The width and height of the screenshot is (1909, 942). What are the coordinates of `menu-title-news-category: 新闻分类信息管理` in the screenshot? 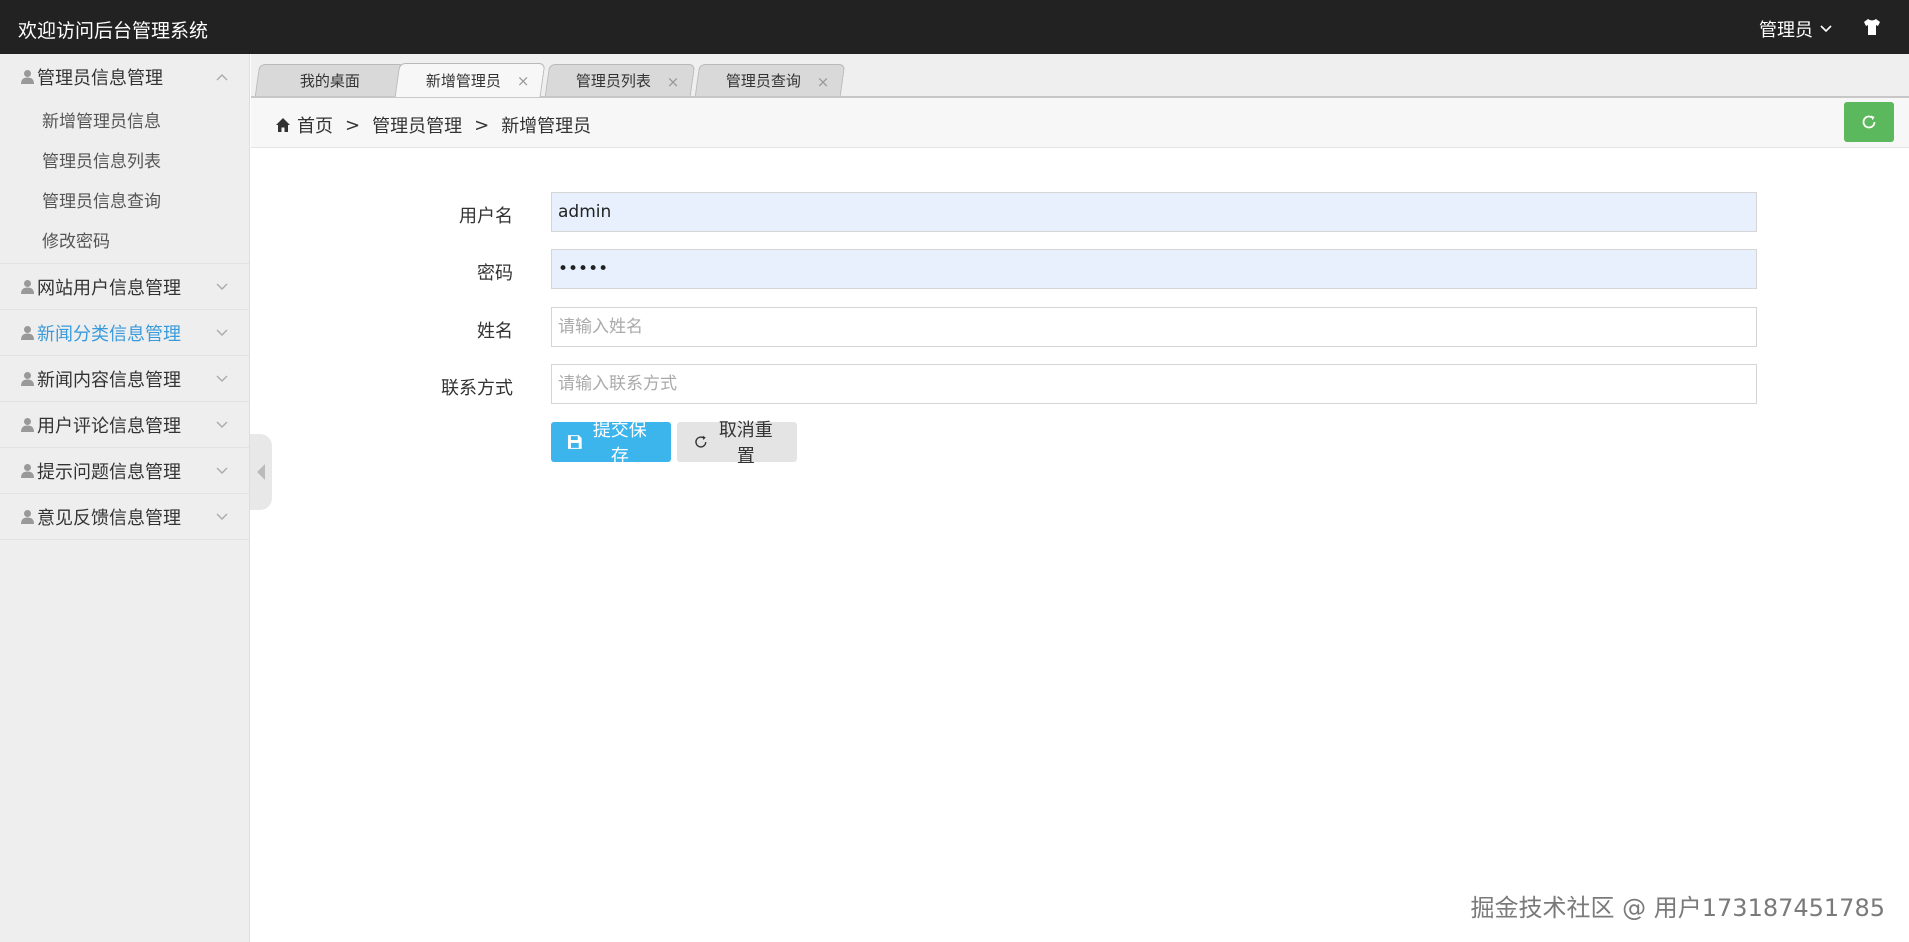 It's located at (124, 332).